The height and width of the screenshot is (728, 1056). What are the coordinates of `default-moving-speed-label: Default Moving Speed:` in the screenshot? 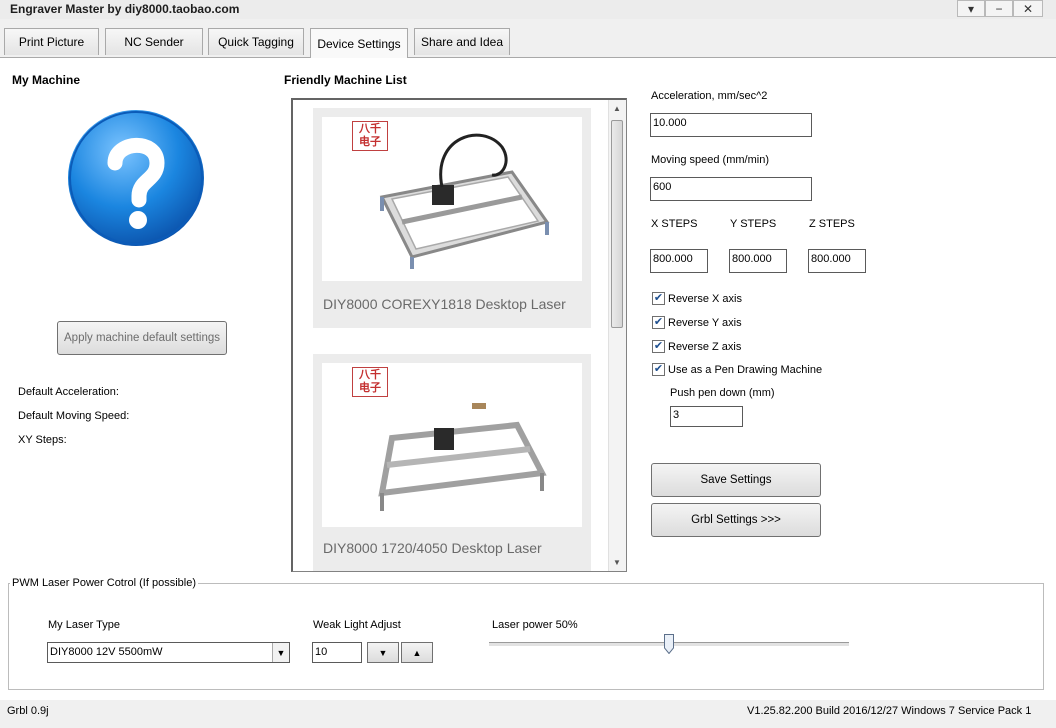 It's located at (74, 416).